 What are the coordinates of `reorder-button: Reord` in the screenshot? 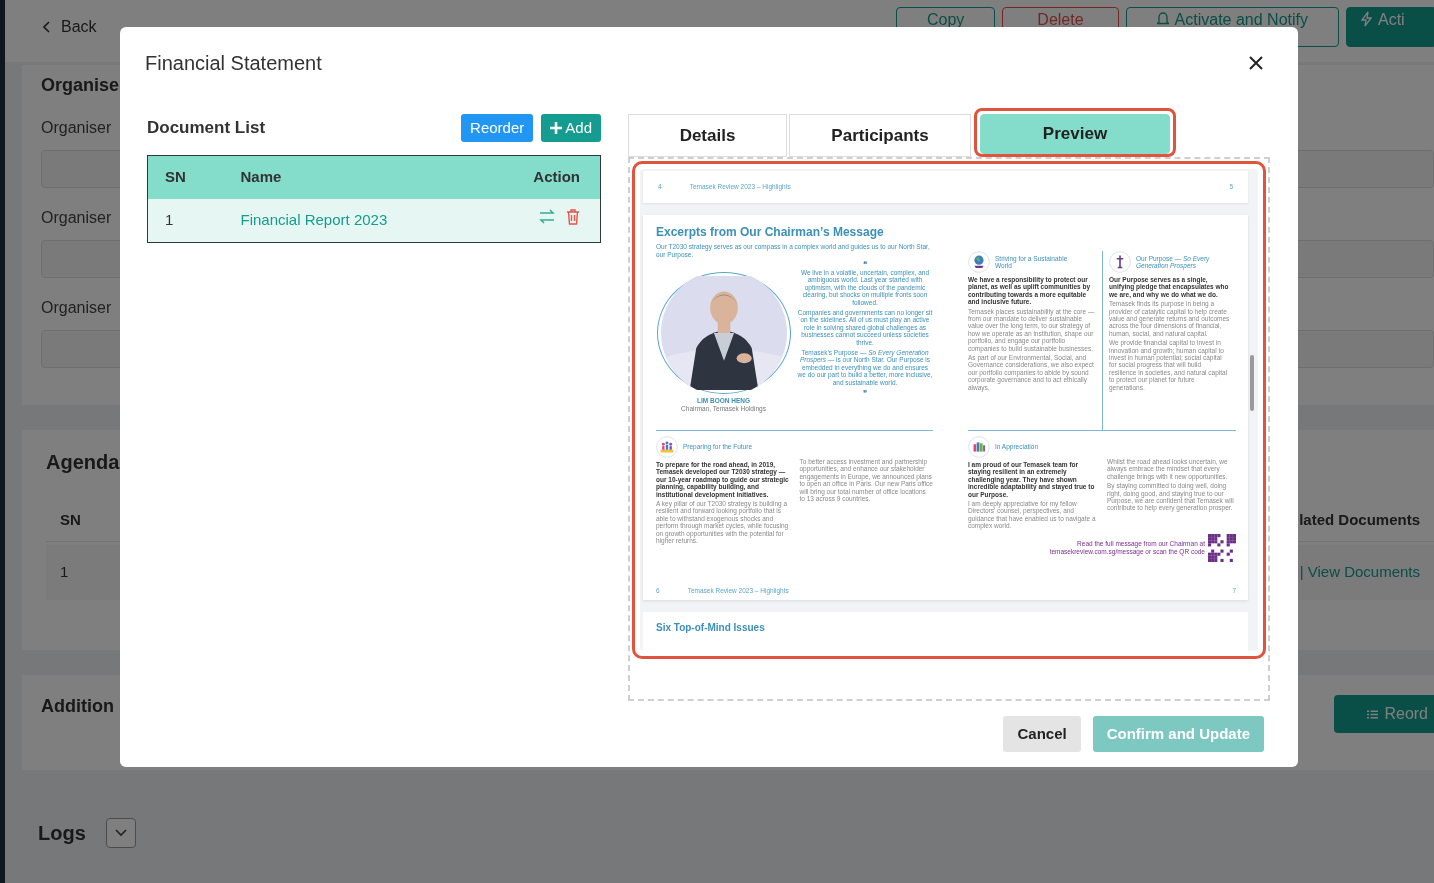 It's located at (1384, 714).